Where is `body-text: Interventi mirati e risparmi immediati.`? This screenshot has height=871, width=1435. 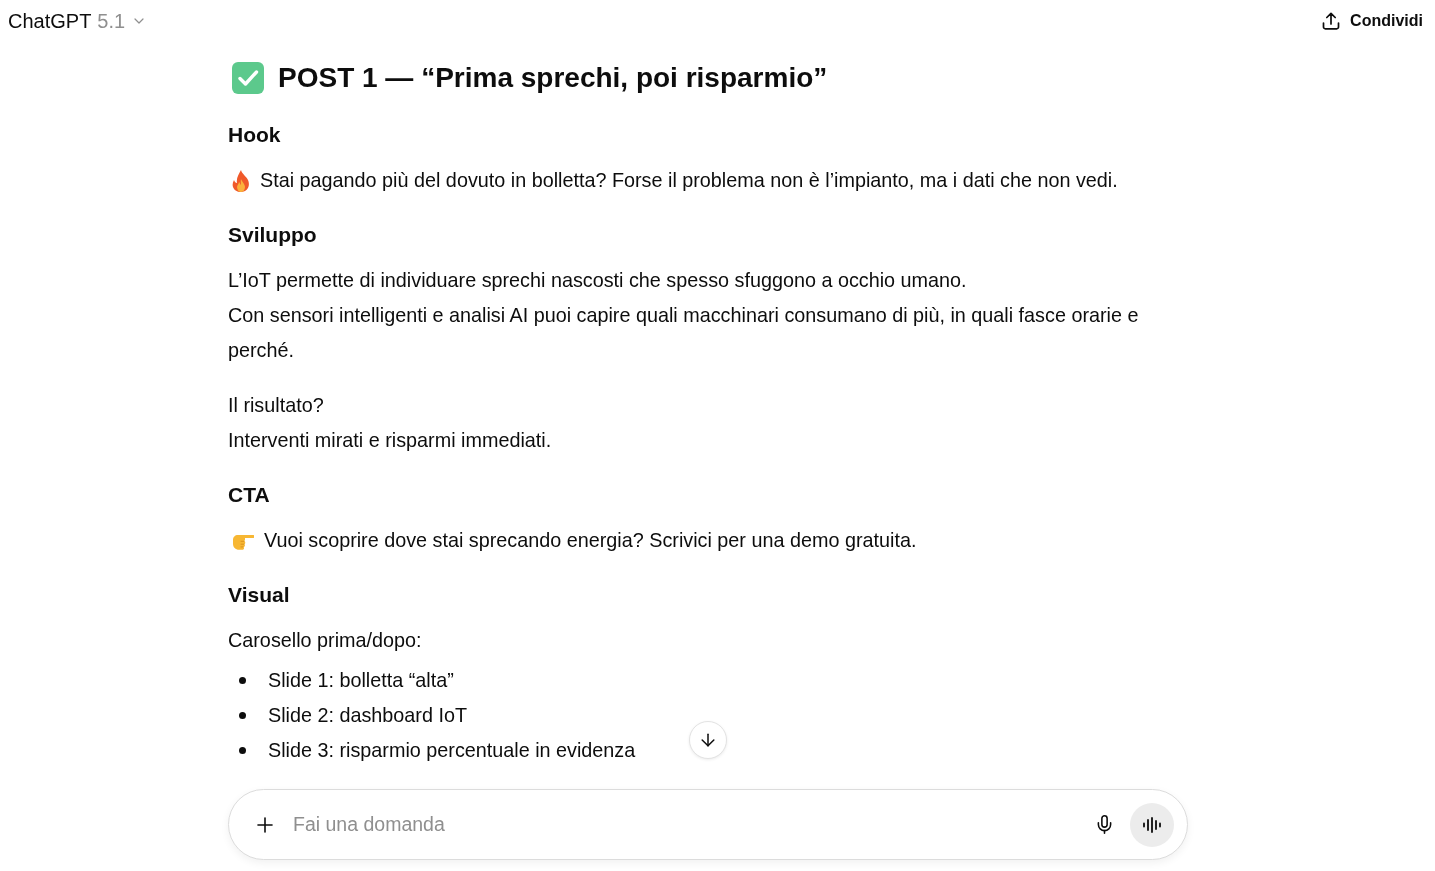 body-text: Interventi mirati e risparmi immediati. is located at coordinates (390, 440).